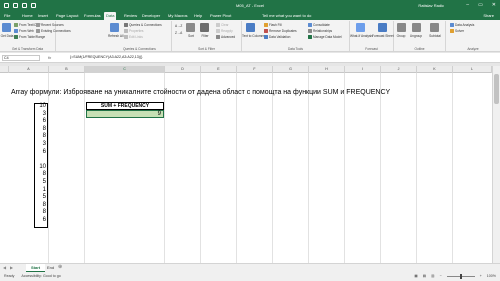  Describe the element at coordinates (110, 16) in the screenshot. I see `tab-data: Data` at that location.